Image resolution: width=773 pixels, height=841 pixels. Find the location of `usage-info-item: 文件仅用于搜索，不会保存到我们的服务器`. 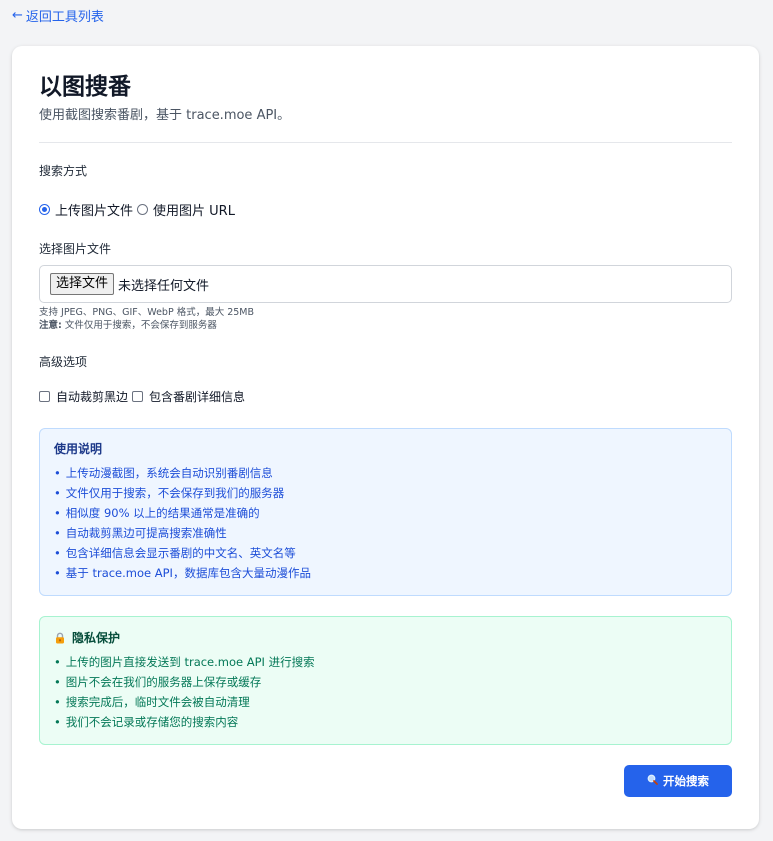

usage-info-item: 文件仅用于搜索，不会保存到我们的服务器 is located at coordinates (385, 493).